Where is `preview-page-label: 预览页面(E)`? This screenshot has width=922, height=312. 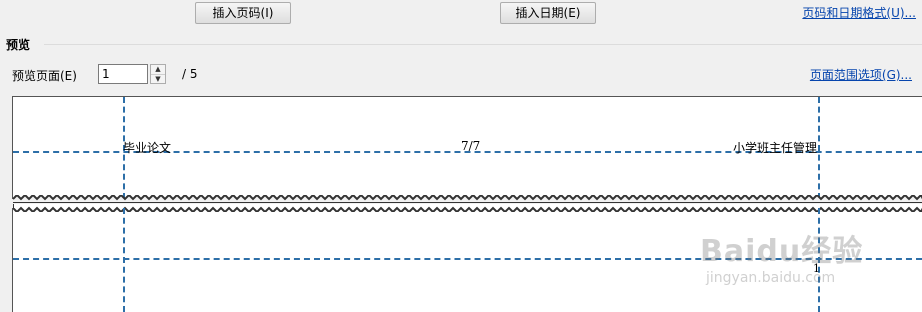 preview-page-label: 预览页面(E) is located at coordinates (44, 76).